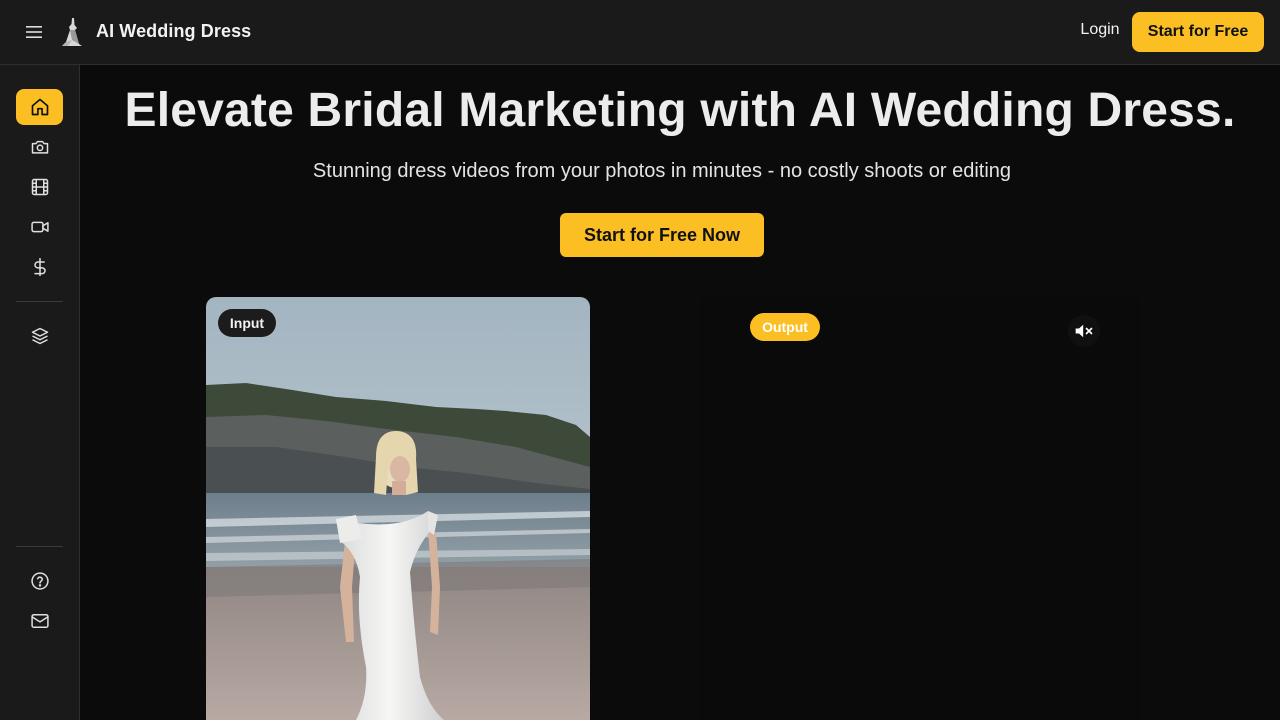  Describe the element at coordinates (39, 301) in the screenshot. I see `sidebar-divider` at that location.